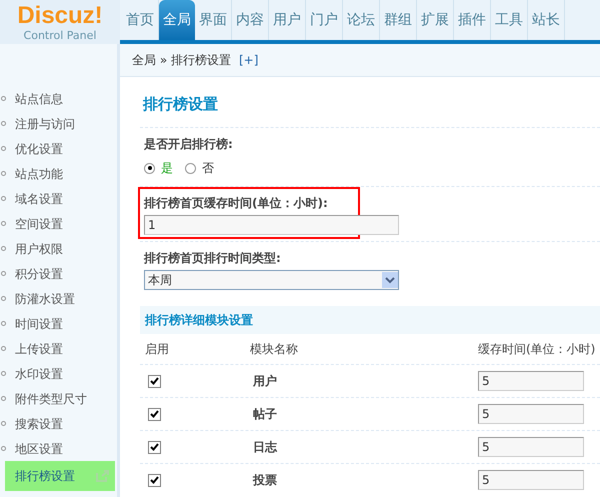 This screenshot has width=600, height=497. Describe the element at coordinates (274, 349) in the screenshot. I see `column-header: 模块名称` at that location.